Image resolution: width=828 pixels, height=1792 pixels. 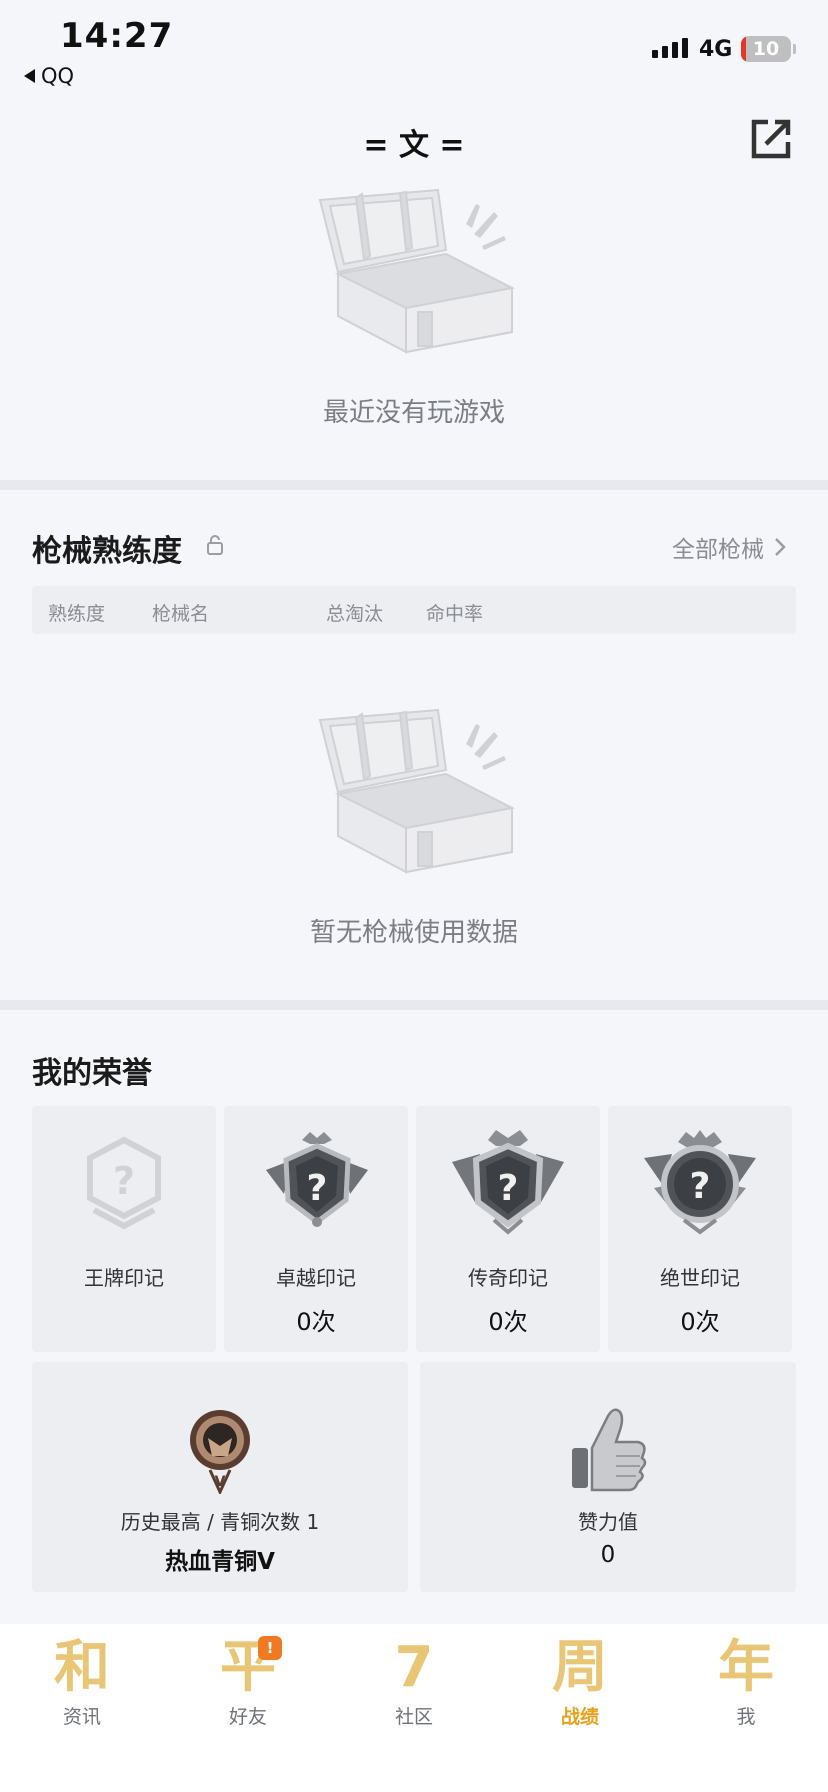 What do you see at coordinates (181, 614) in the screenshot?
I see `column-weapon-name: 枪械名` at bounding box center [181, 614].